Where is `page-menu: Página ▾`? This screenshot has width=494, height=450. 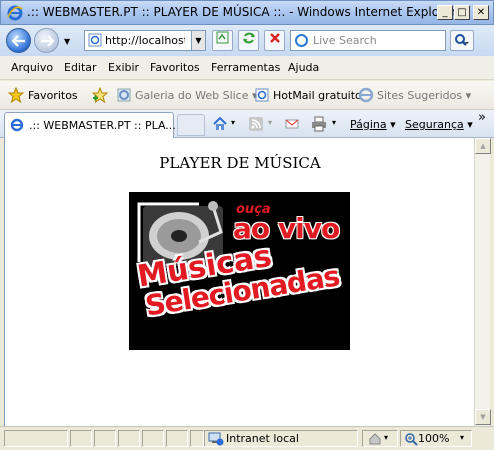
page-menu: Página ▾ is located at coordinates (373, 124).